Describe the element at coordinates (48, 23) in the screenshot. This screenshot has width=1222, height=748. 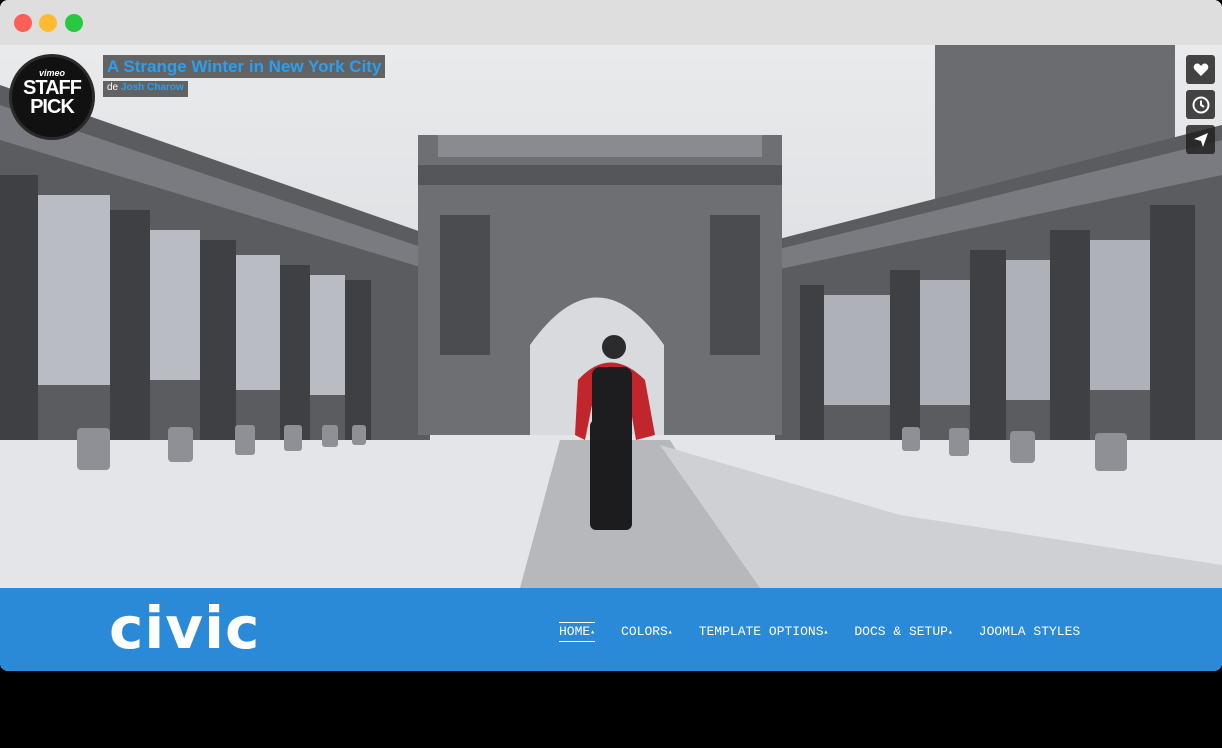
I see `minimize-window-button` at that location.